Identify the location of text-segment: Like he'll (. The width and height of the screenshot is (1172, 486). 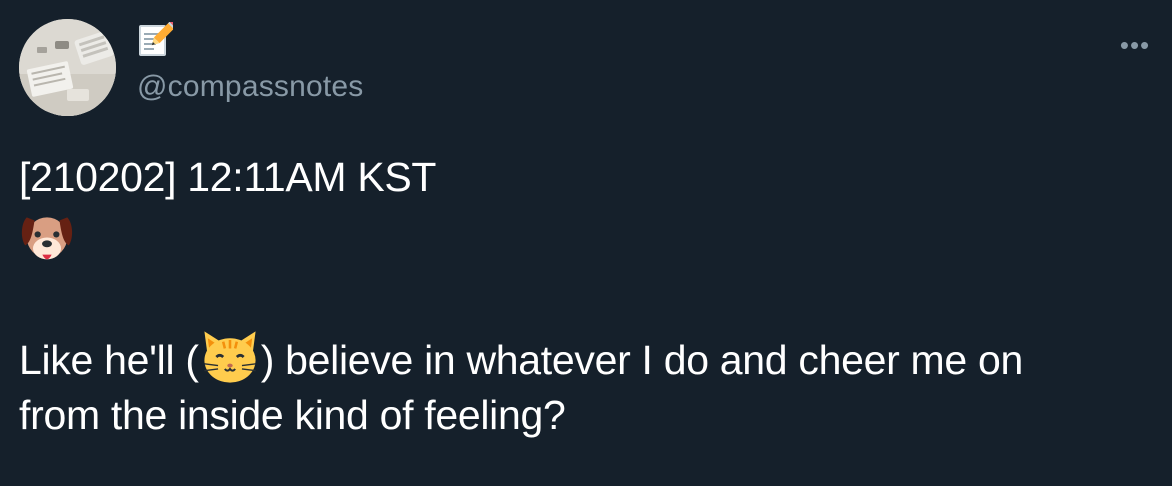
(109, 360).